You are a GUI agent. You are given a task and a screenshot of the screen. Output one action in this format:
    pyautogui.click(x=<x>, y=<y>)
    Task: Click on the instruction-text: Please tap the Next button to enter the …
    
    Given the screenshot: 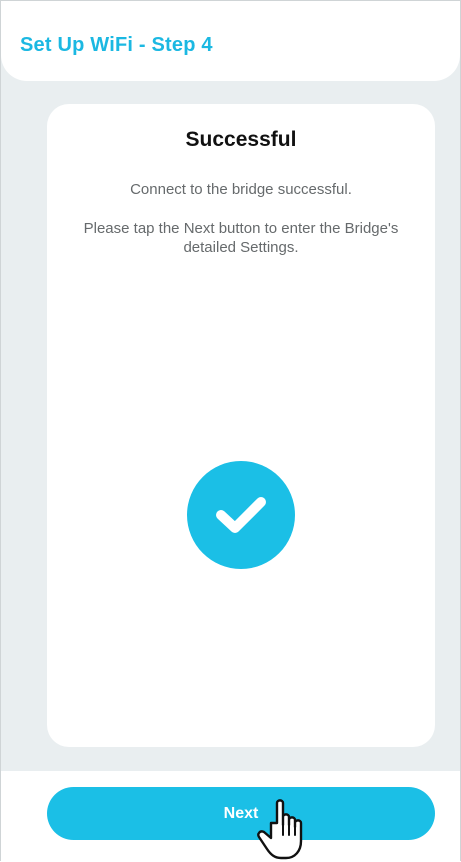 What is the action you would take?
    pyautogui.click(x=241, y=238)
    